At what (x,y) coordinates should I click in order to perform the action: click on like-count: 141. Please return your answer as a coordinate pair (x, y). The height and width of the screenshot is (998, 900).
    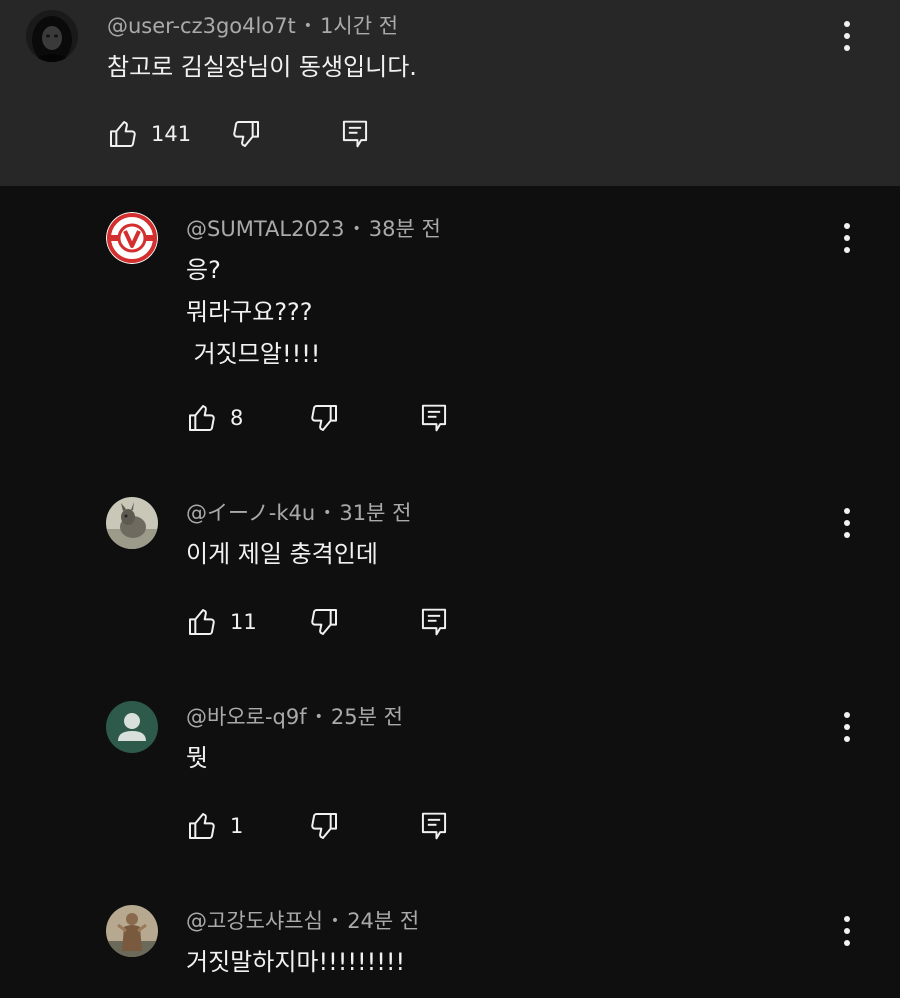
    Looking at the image, I should click on (171, 134).